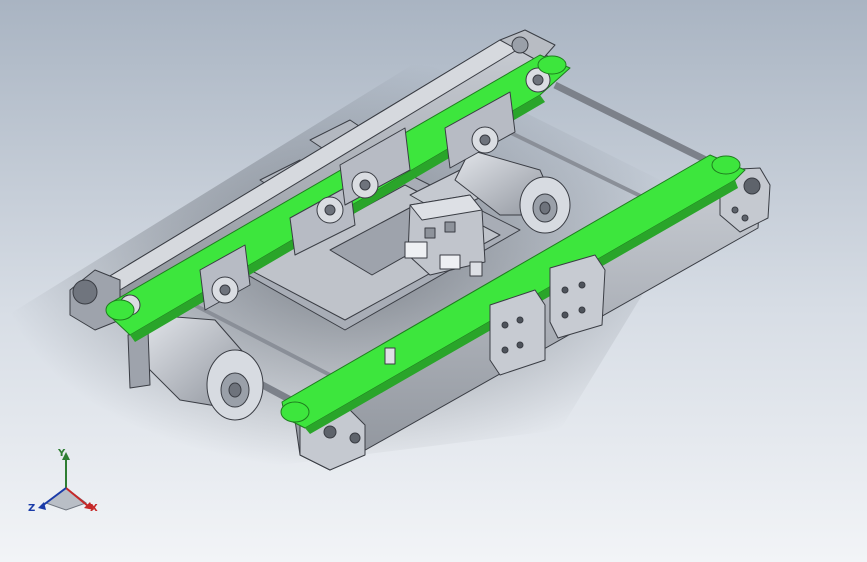  I want to click on triad-labels: Y X Z, so click(66, 484).